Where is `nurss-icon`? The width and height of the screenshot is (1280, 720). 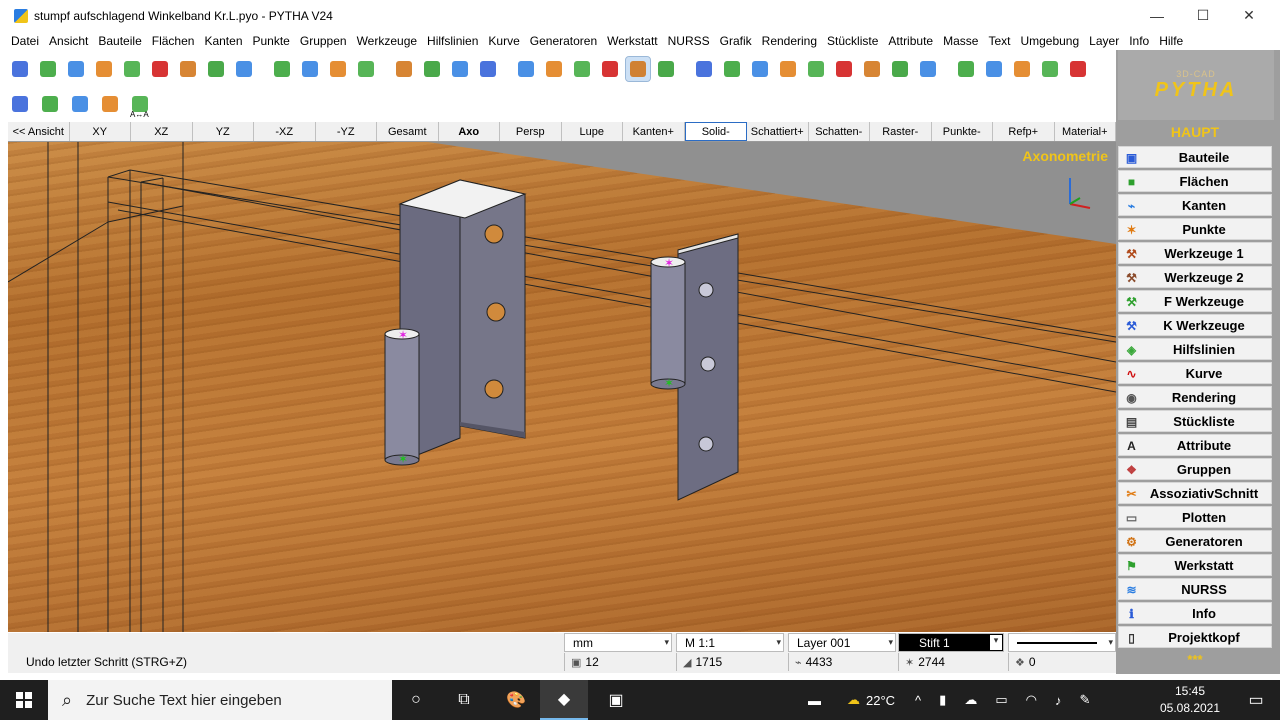
nurss-icon is located at coordinates (244, 69).